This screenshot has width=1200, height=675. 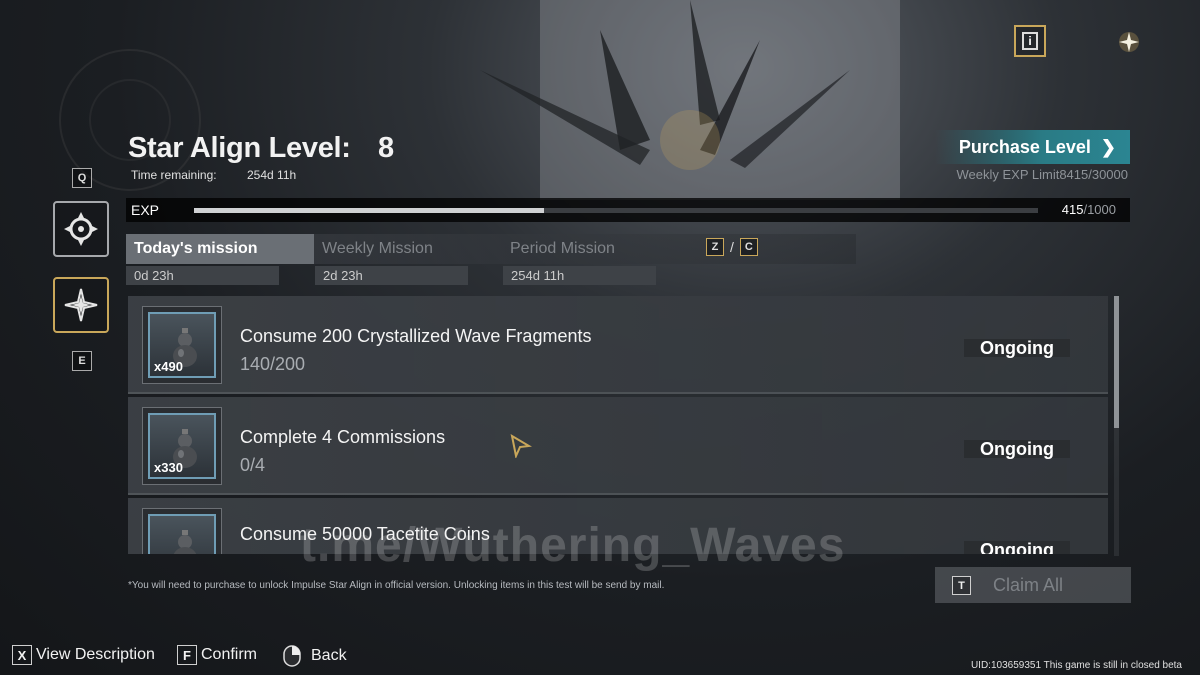 I want to click on mouse-right-icon, so click(x=292, y=656).